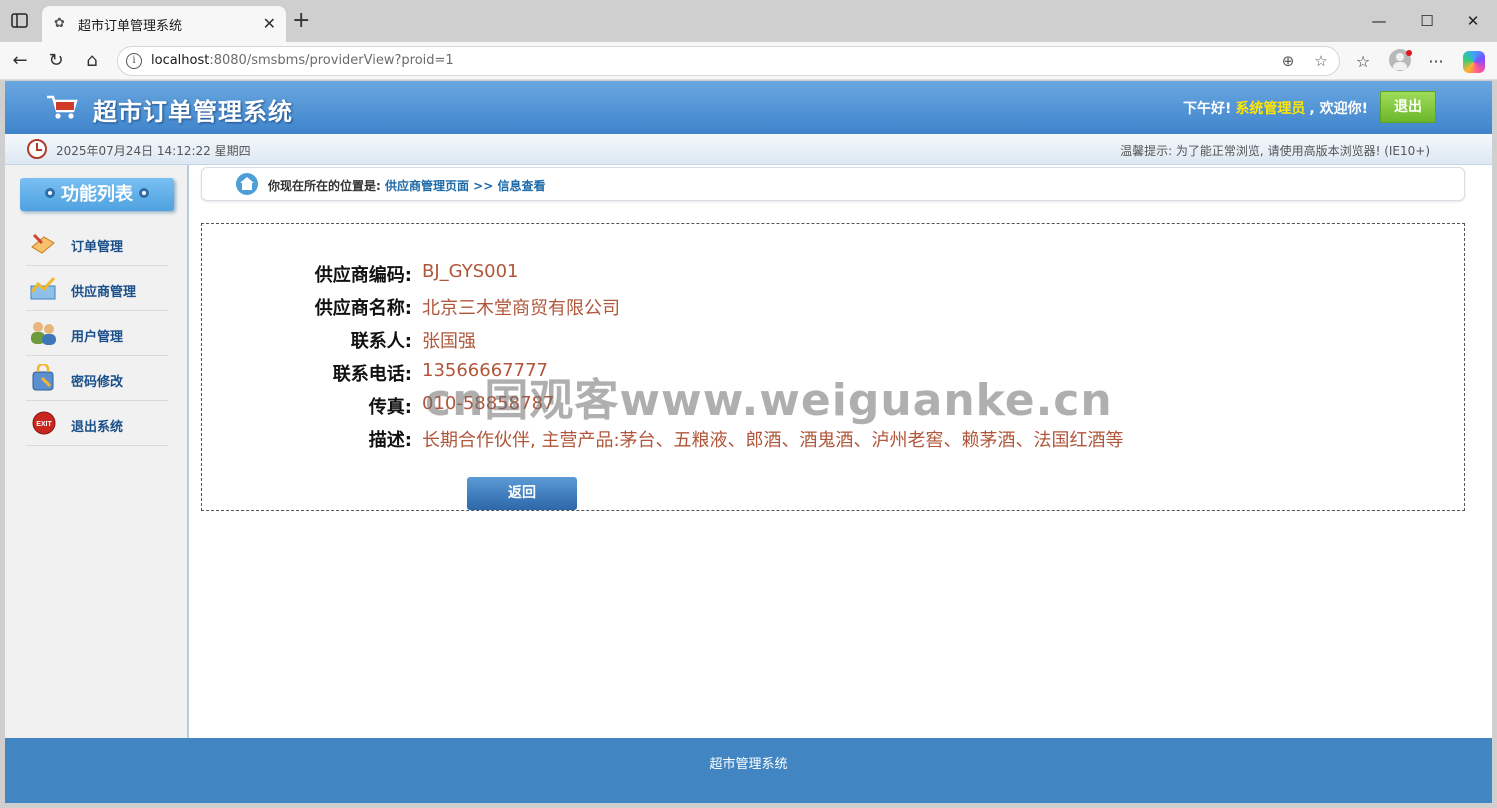 This screenshot has height=808, width=1497. What do you see at coordinates (521, 308) in the screenshot?
I see `provider-name-value: 北京三木堂商贸有限公司` at bounding box center [521, 308].